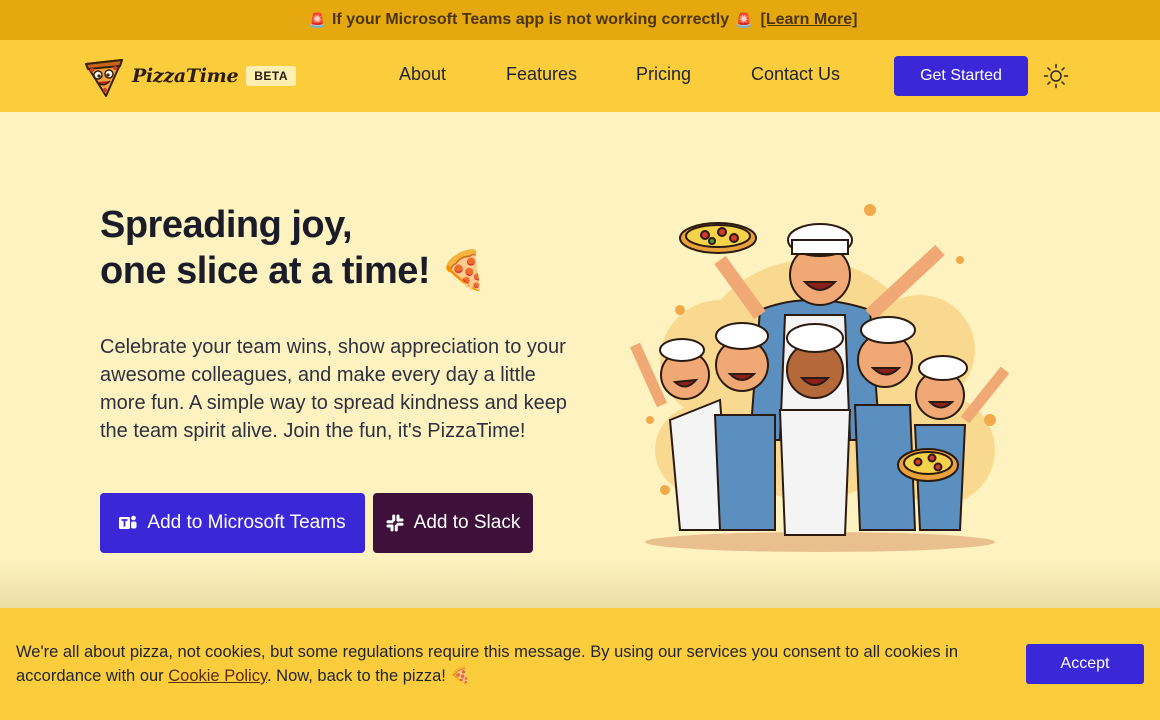  I want to click on add-to-slack-label: Add to Slack, so click(467, 522).